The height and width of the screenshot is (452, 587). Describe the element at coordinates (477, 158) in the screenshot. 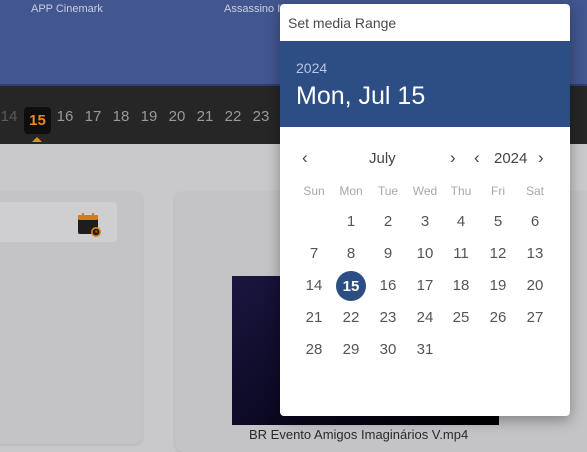

I see `prev-year-icon: ‹` at that location.